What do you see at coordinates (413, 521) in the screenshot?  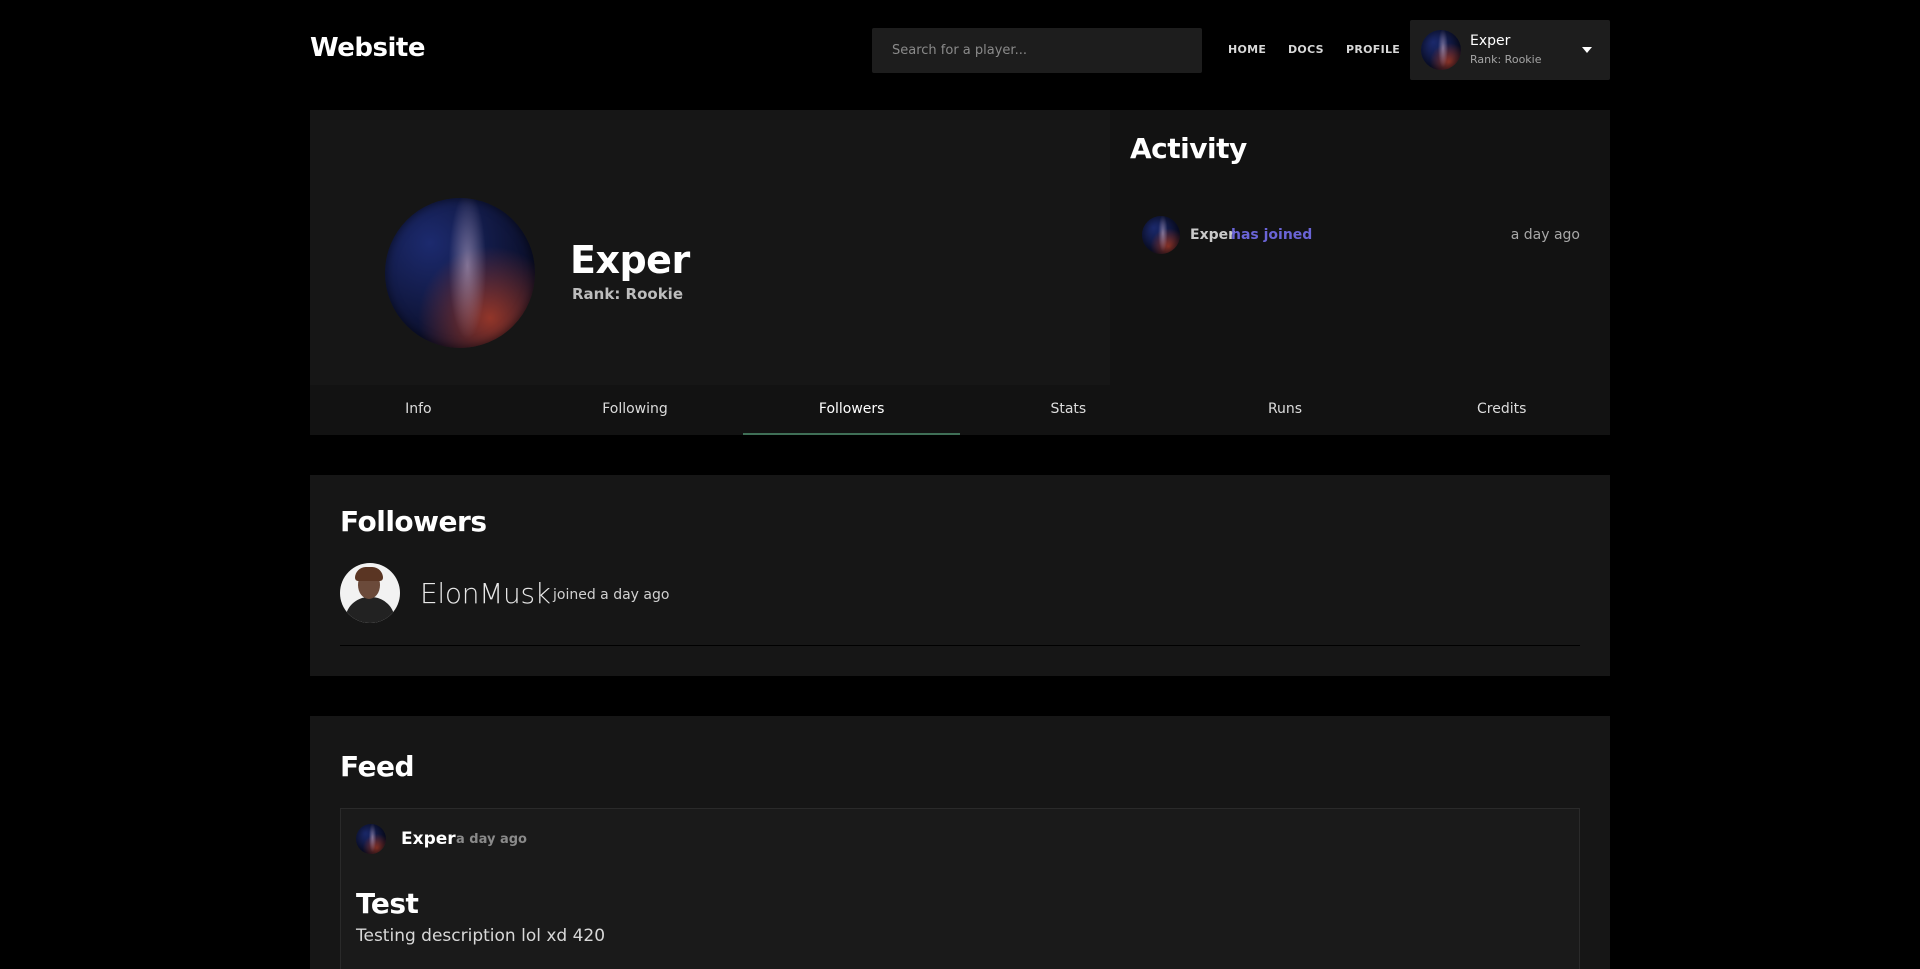 I see `followers-title: Followers` at bounding box center [413, 521].